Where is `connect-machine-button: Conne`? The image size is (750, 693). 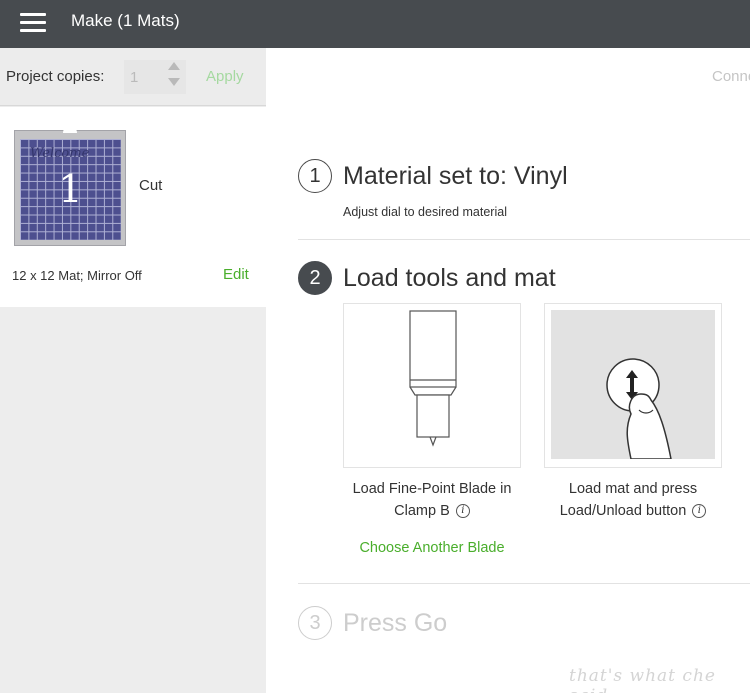 connect-machine-button: Conne is located at coordinates (731, 76).